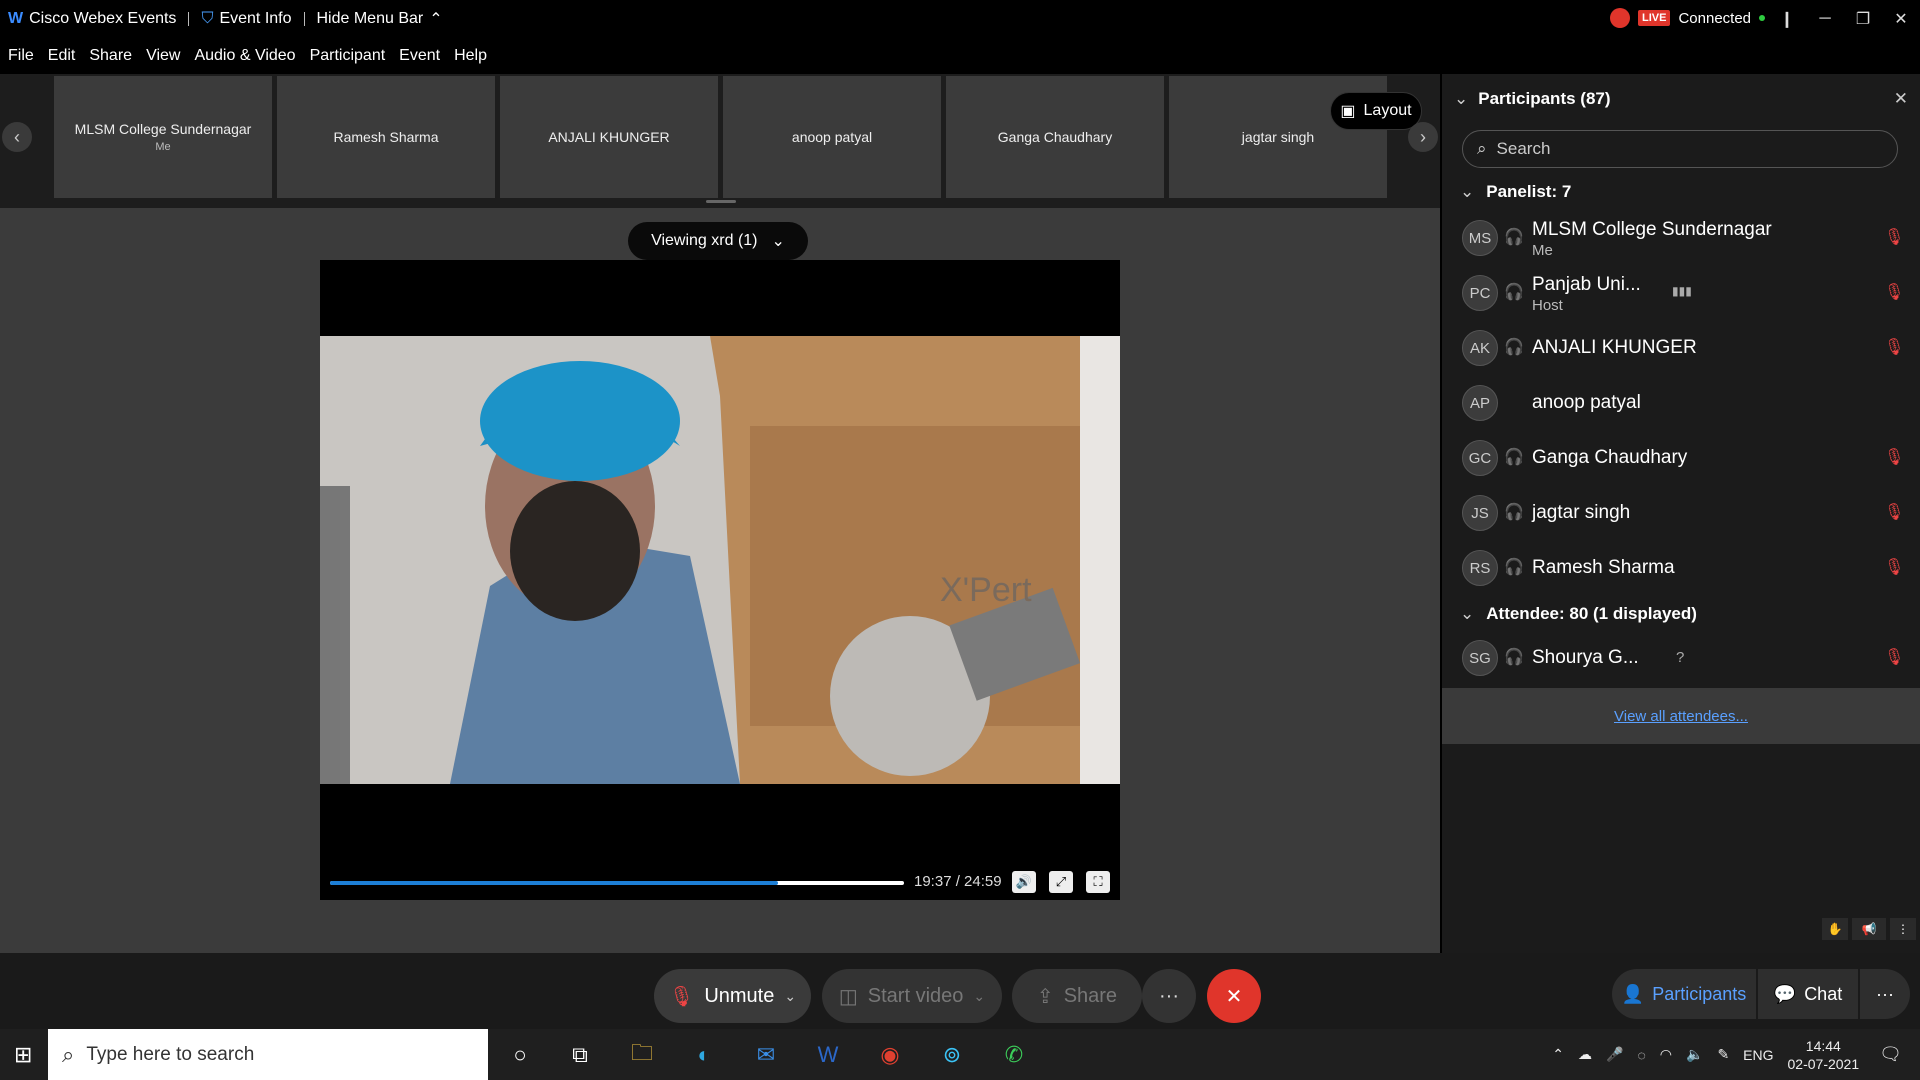  What do you see at coordinates (1808, 994) in the screenshot?
I see `chat-toggle-button: 💬 Chat` at bounding box center [1808, 994].